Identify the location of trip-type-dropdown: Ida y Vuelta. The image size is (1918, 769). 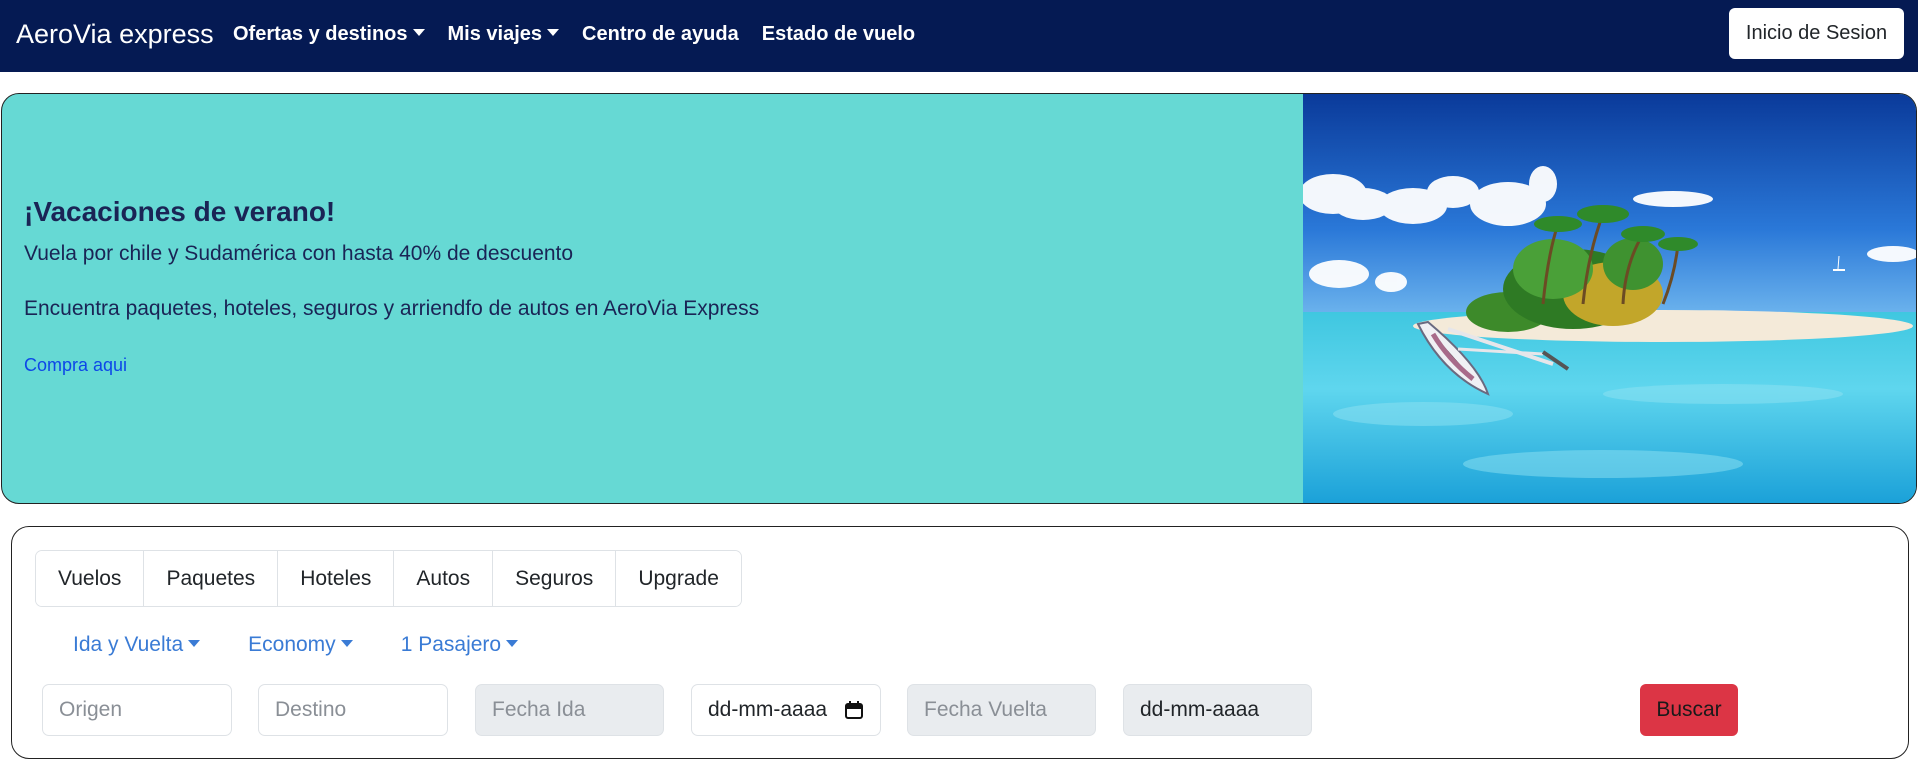
(137, 645).